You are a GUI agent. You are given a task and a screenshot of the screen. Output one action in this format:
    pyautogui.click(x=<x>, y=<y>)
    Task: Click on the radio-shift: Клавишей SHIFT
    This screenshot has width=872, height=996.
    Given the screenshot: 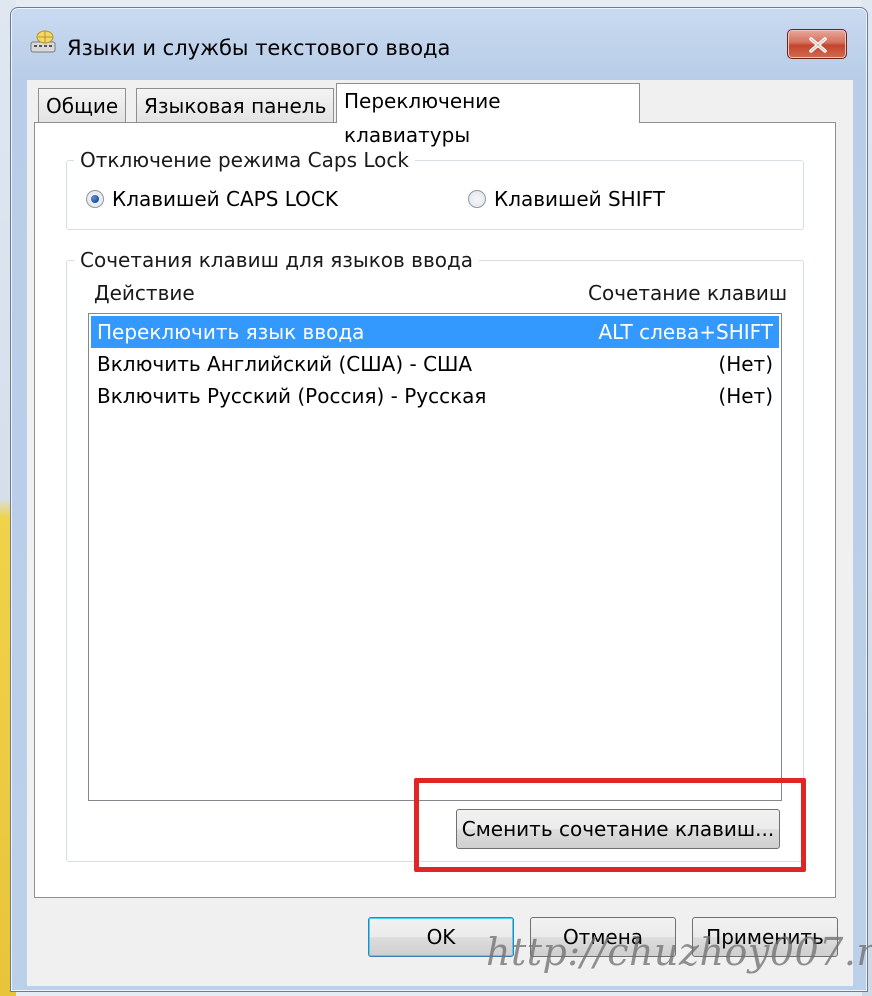 What is the action you would take?
    pyautogui.click(x=566, y=199)
    